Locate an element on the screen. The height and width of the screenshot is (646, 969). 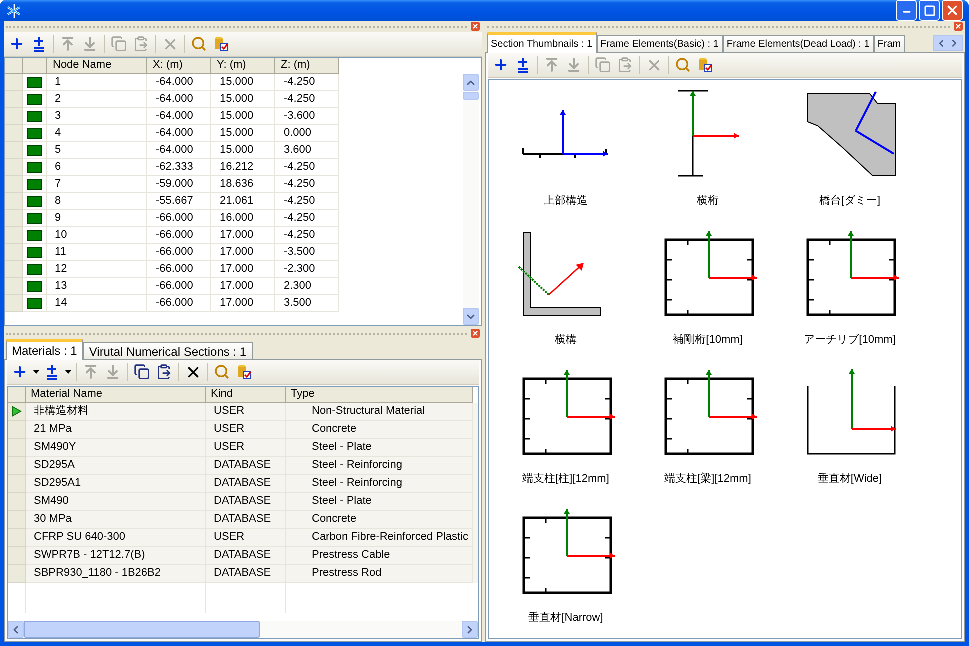
row-header is located at coordinates (17, 412).